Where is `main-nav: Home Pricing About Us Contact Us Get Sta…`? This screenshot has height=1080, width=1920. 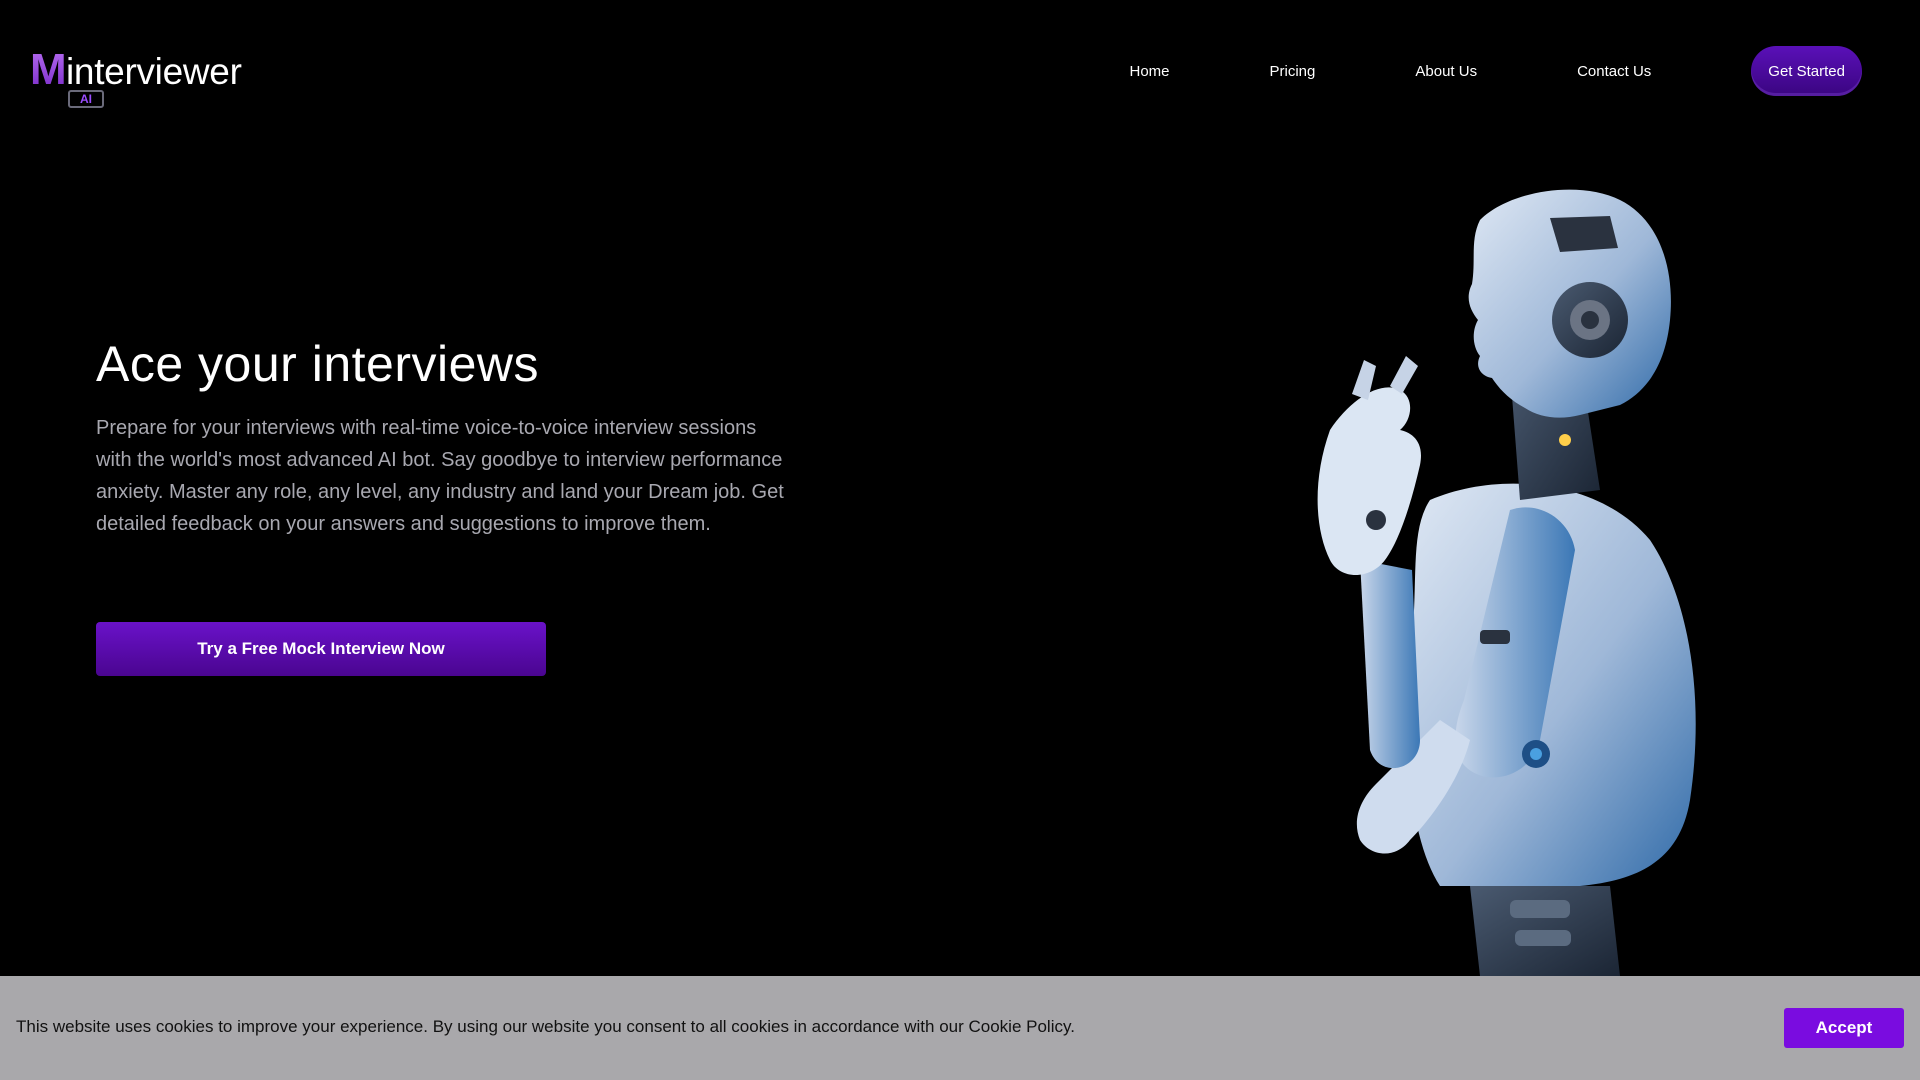 main-nav: Home Pricing About Us Contact Us Get Sta… is located at coordinates (1496, 71).